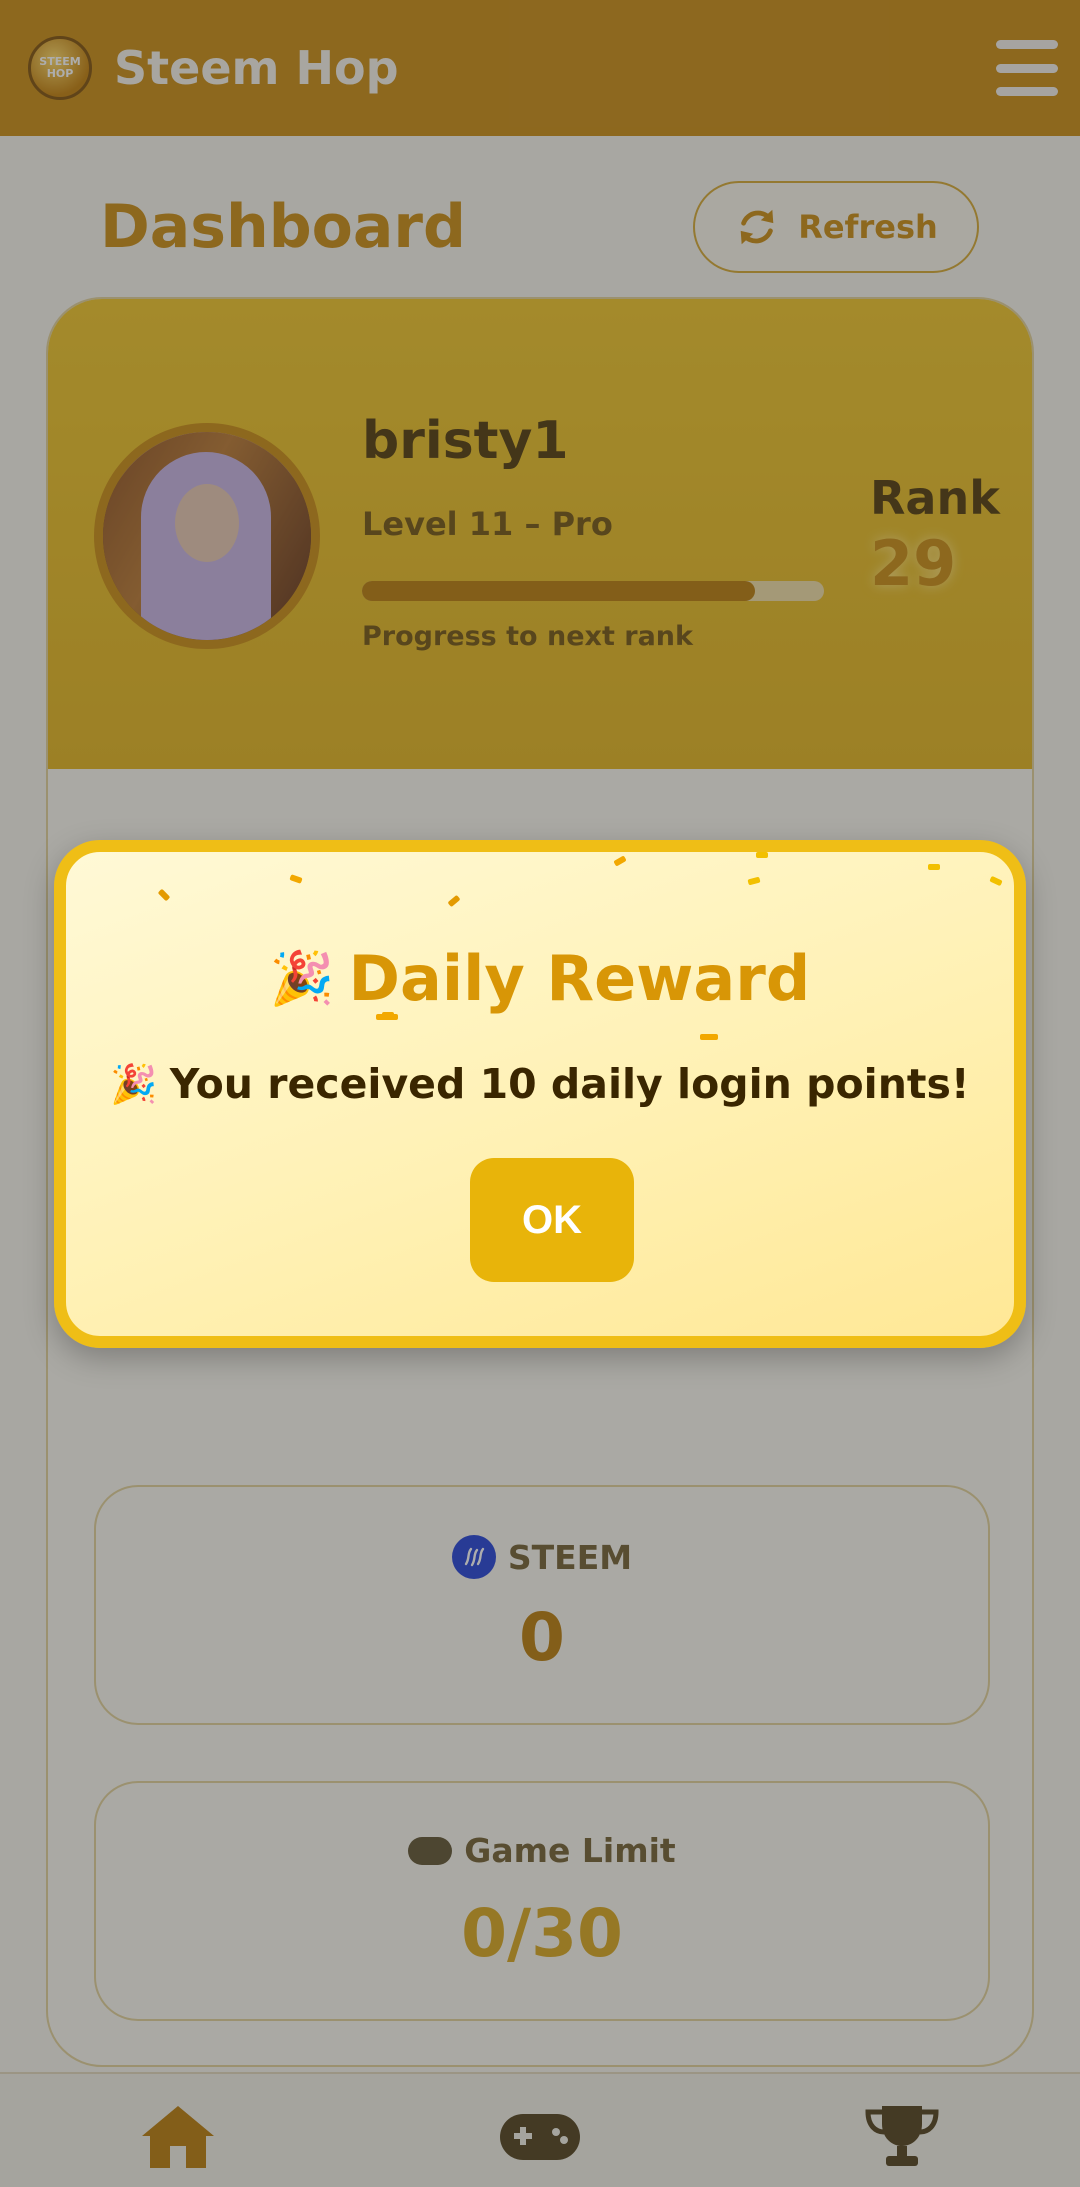  I want to click on modal-message: You received 10 daily login points!, so click(569, 1084).